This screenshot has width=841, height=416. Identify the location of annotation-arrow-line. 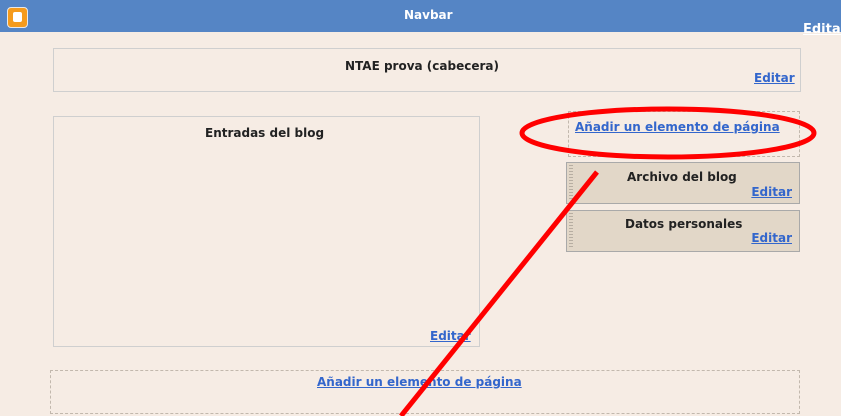
(499, 293).